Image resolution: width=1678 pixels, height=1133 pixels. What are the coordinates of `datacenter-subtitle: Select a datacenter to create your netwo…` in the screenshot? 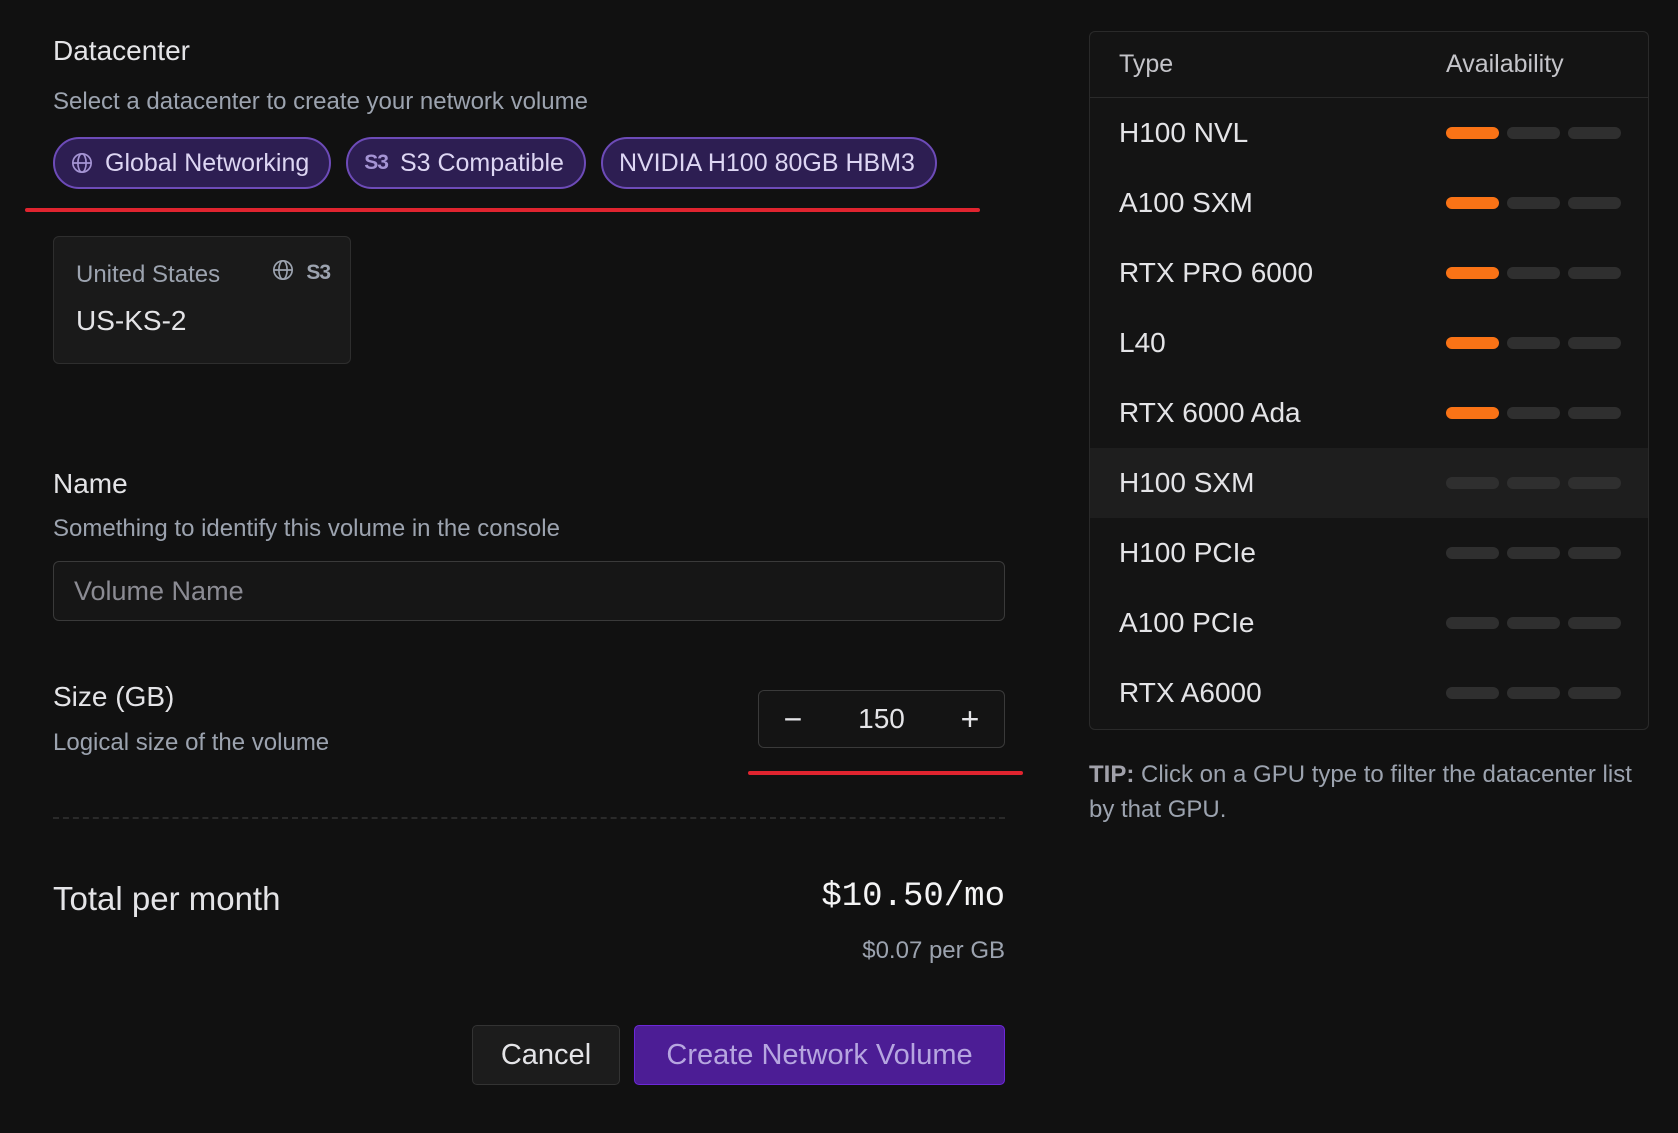 It's located at (320, 101).